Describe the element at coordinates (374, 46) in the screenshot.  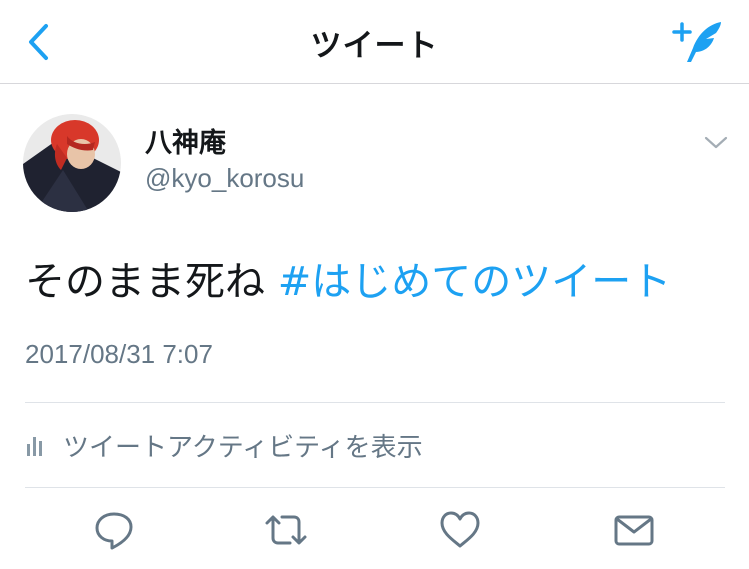
I see `page-title: ツイート` at that location.